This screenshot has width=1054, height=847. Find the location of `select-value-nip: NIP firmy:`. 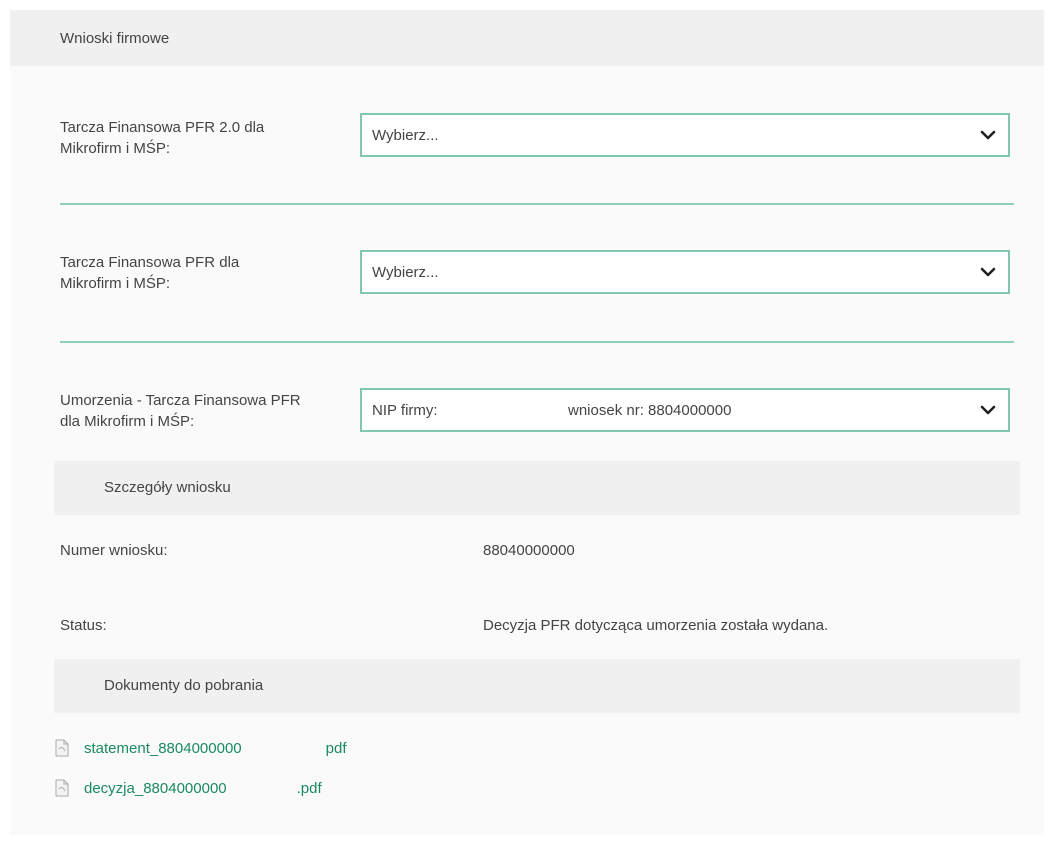

select-value-nip: NIP firmy: is located at coordinates (405, 410).